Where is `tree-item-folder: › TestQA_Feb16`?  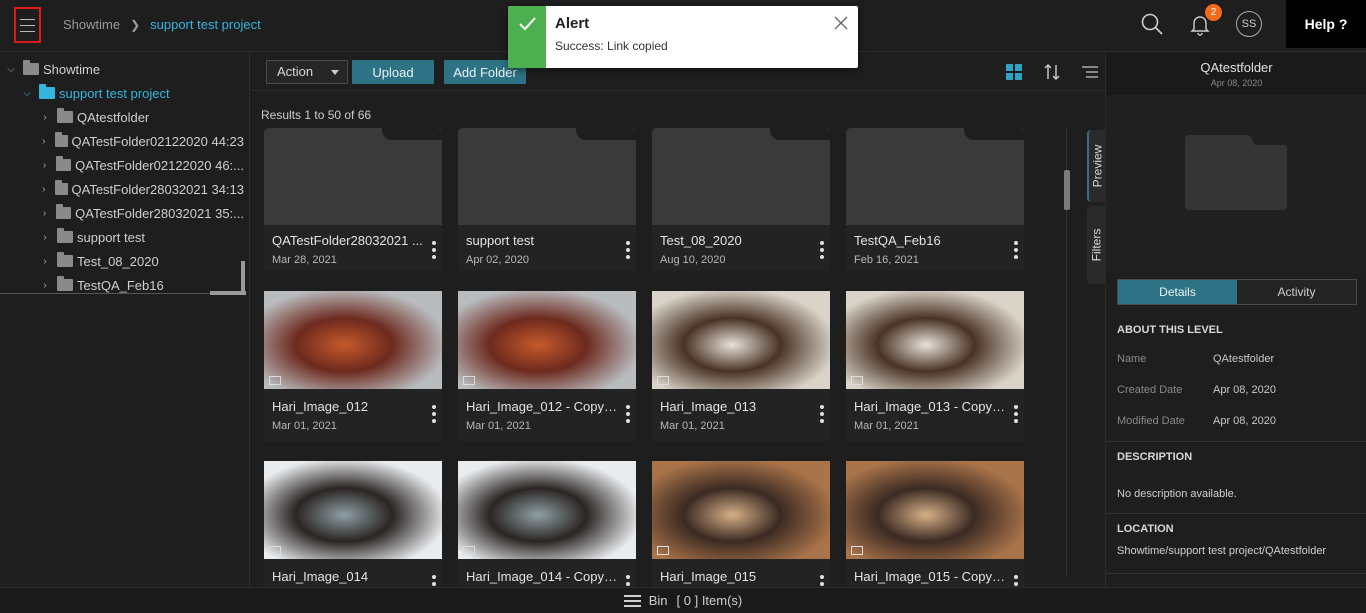 tree-item-folder: › TestQA_Feb16 is located at coordinates (122, 283).